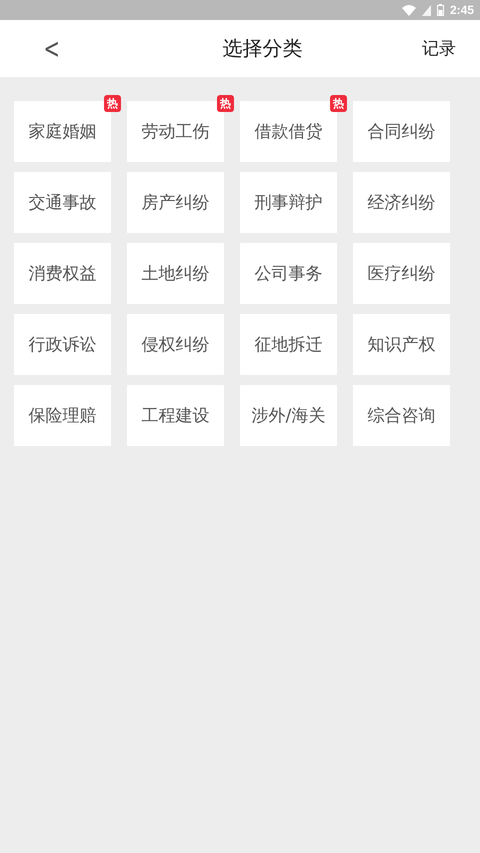 The image size is (480, 853). I want to click on category-button: 交通事故, so click(62, 202).